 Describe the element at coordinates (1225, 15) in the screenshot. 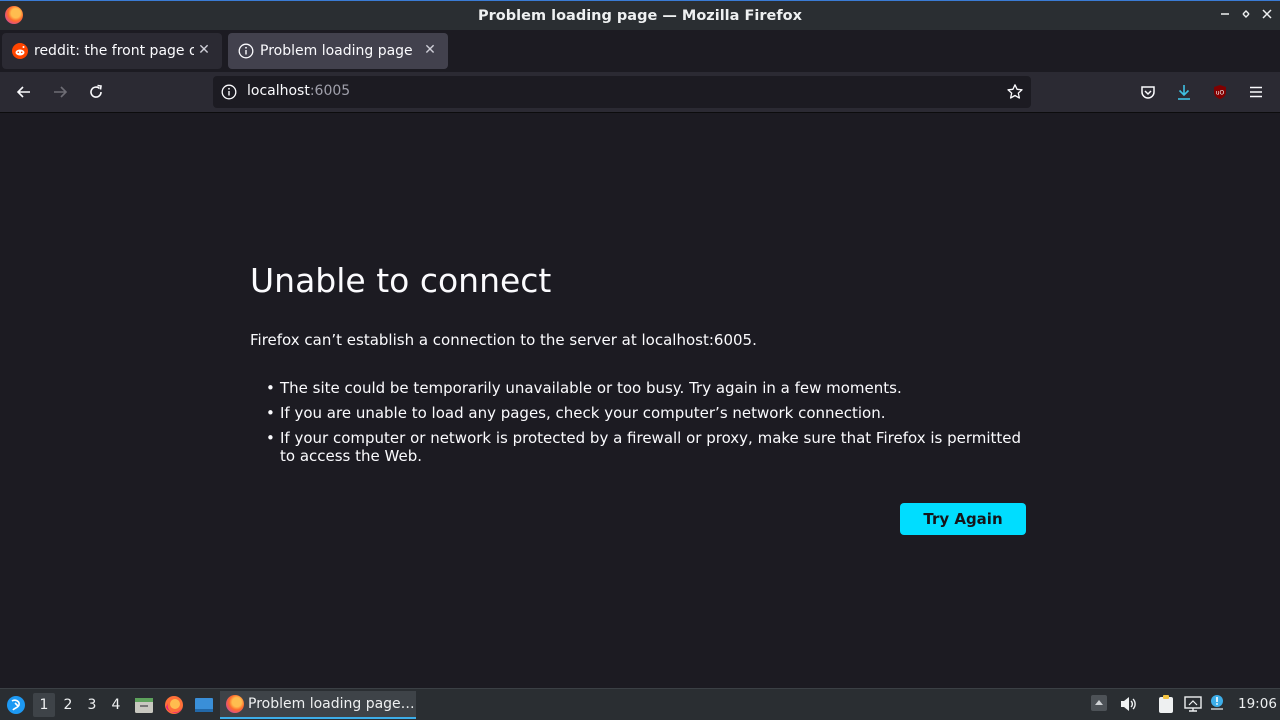

I see `minimize-button` at that location.